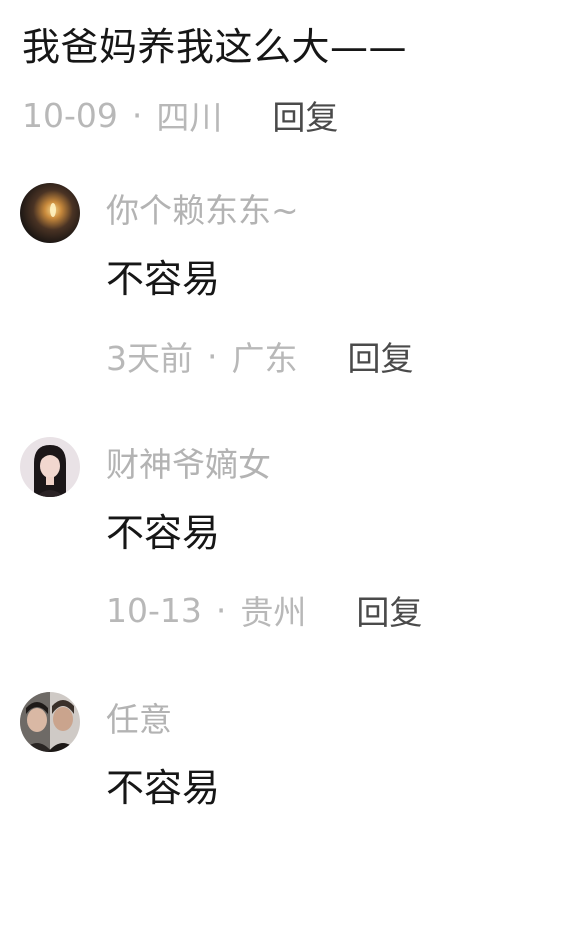 The width and height of the screenshot is (565, 932). I want to click on reply-meta: 3天前 · 广东 回复, so click(260, 356).